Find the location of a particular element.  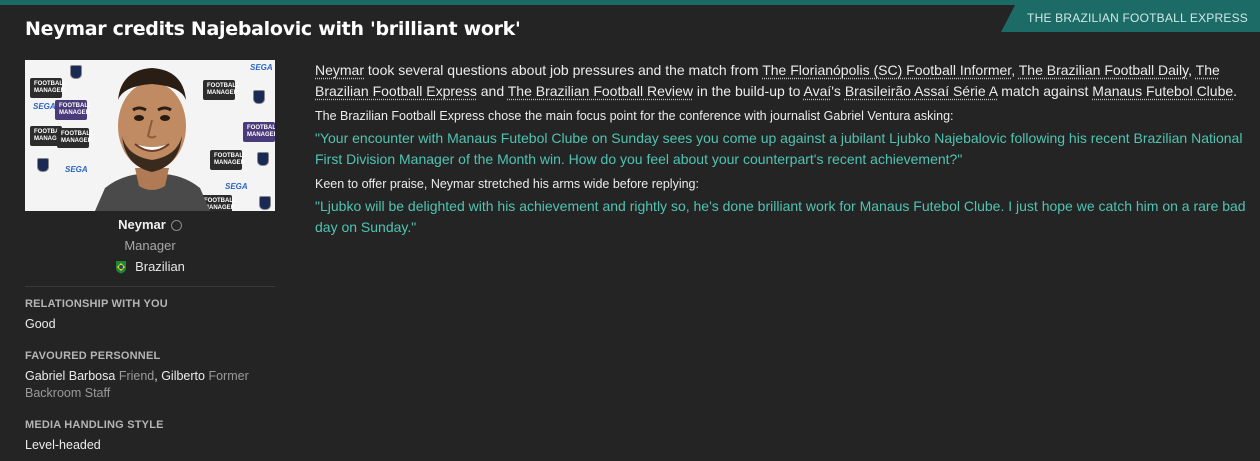

person-link: Neymar is located at coordinates (339, 70).